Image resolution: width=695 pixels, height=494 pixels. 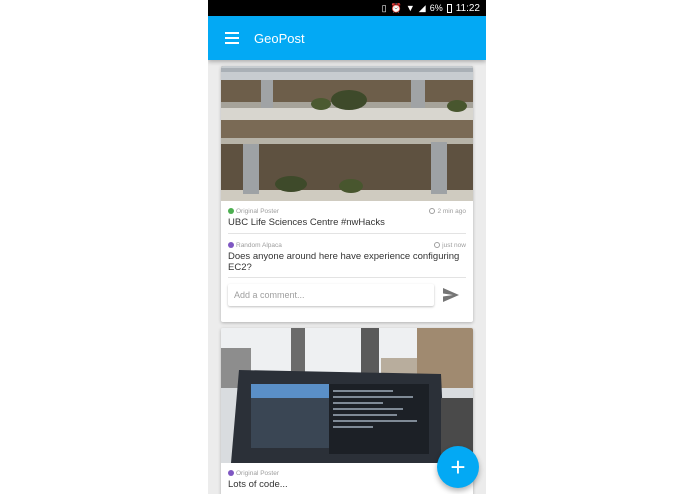 I want to click on post-meta: Original Poster, so click(x=347, y=473).